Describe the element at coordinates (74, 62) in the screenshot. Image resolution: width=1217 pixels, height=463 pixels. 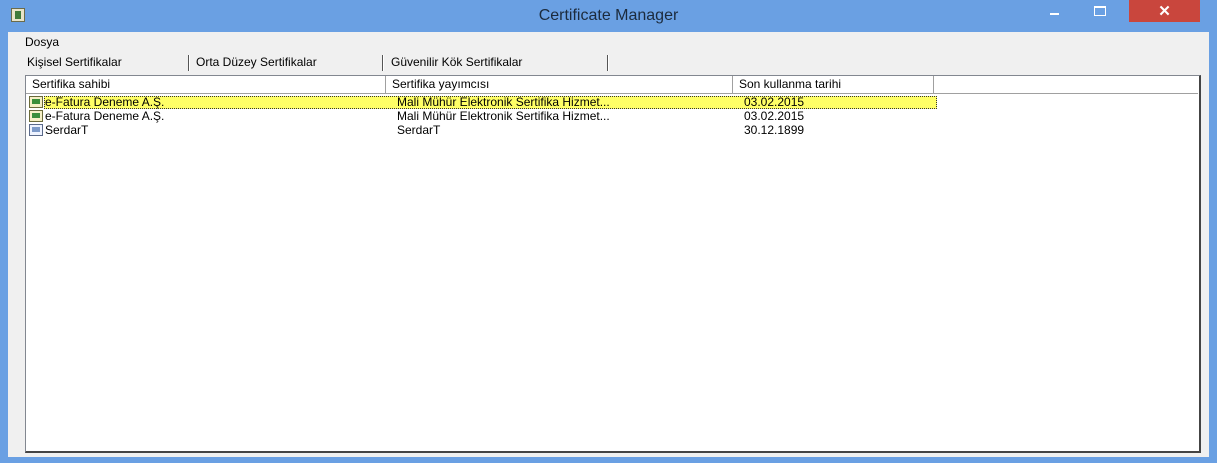
I see `tab-kisisel-sertifikalar: Kişisel Sertifikalar` at that location.